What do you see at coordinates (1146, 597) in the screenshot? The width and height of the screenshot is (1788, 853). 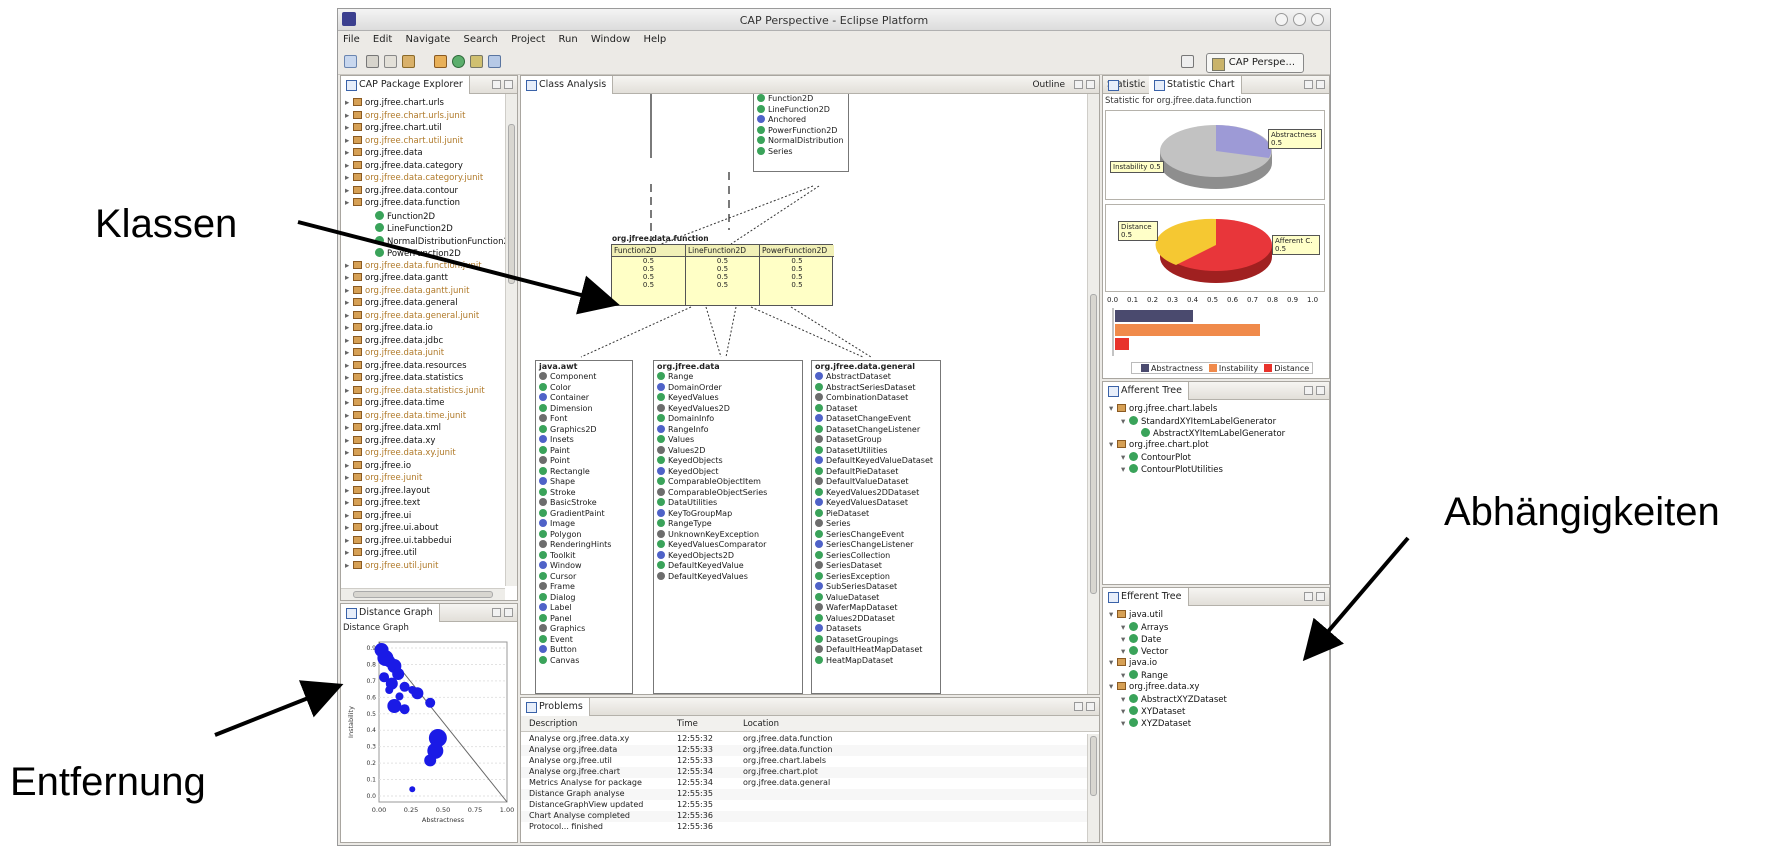 I see `tab-efferent-tree: Efferent Tree` at bounding box center [1146, 597].